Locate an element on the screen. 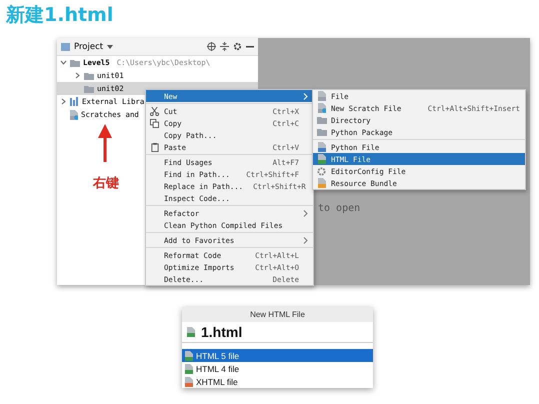 The width and height of the screenshot is (539, 404). dialog-title: New HTML File is located at coordinates (277, 314).